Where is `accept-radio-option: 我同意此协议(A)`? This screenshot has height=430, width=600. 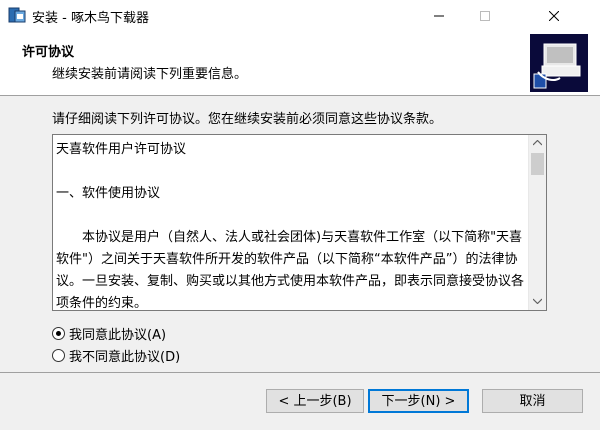 accept-radio-option: 我同意此协议(A) is located at coordinates (109, 333).